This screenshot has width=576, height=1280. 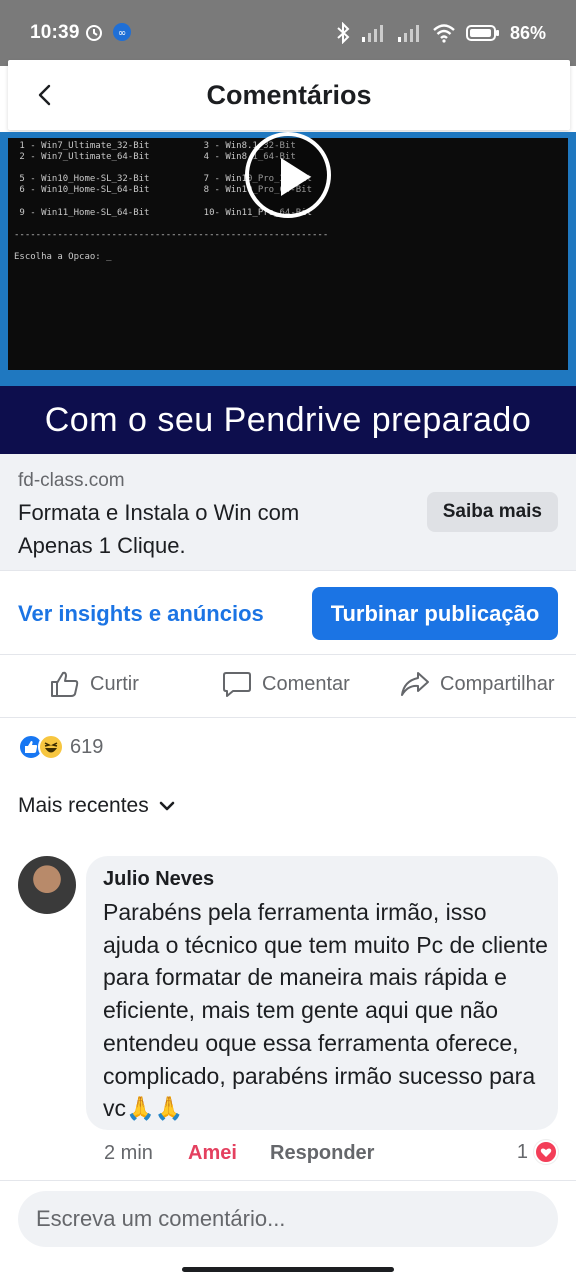 I want to click on chevron-down-icon, so click(x=167, y=806).